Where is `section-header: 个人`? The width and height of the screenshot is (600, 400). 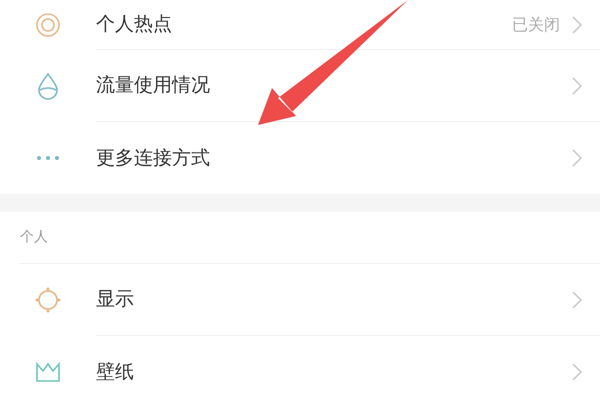 section-header: 个人 is located at coordinates (34, 237).